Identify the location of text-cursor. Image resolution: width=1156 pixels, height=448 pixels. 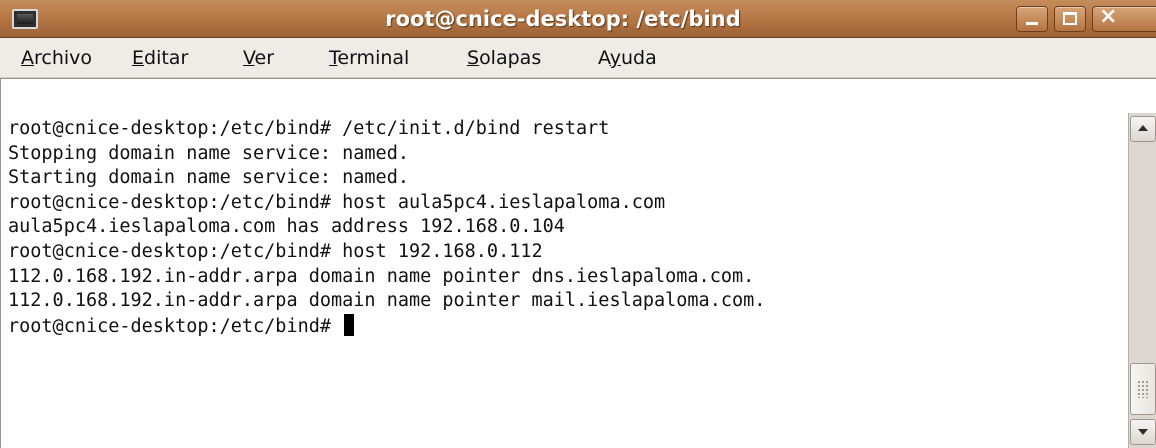
(349, 324).